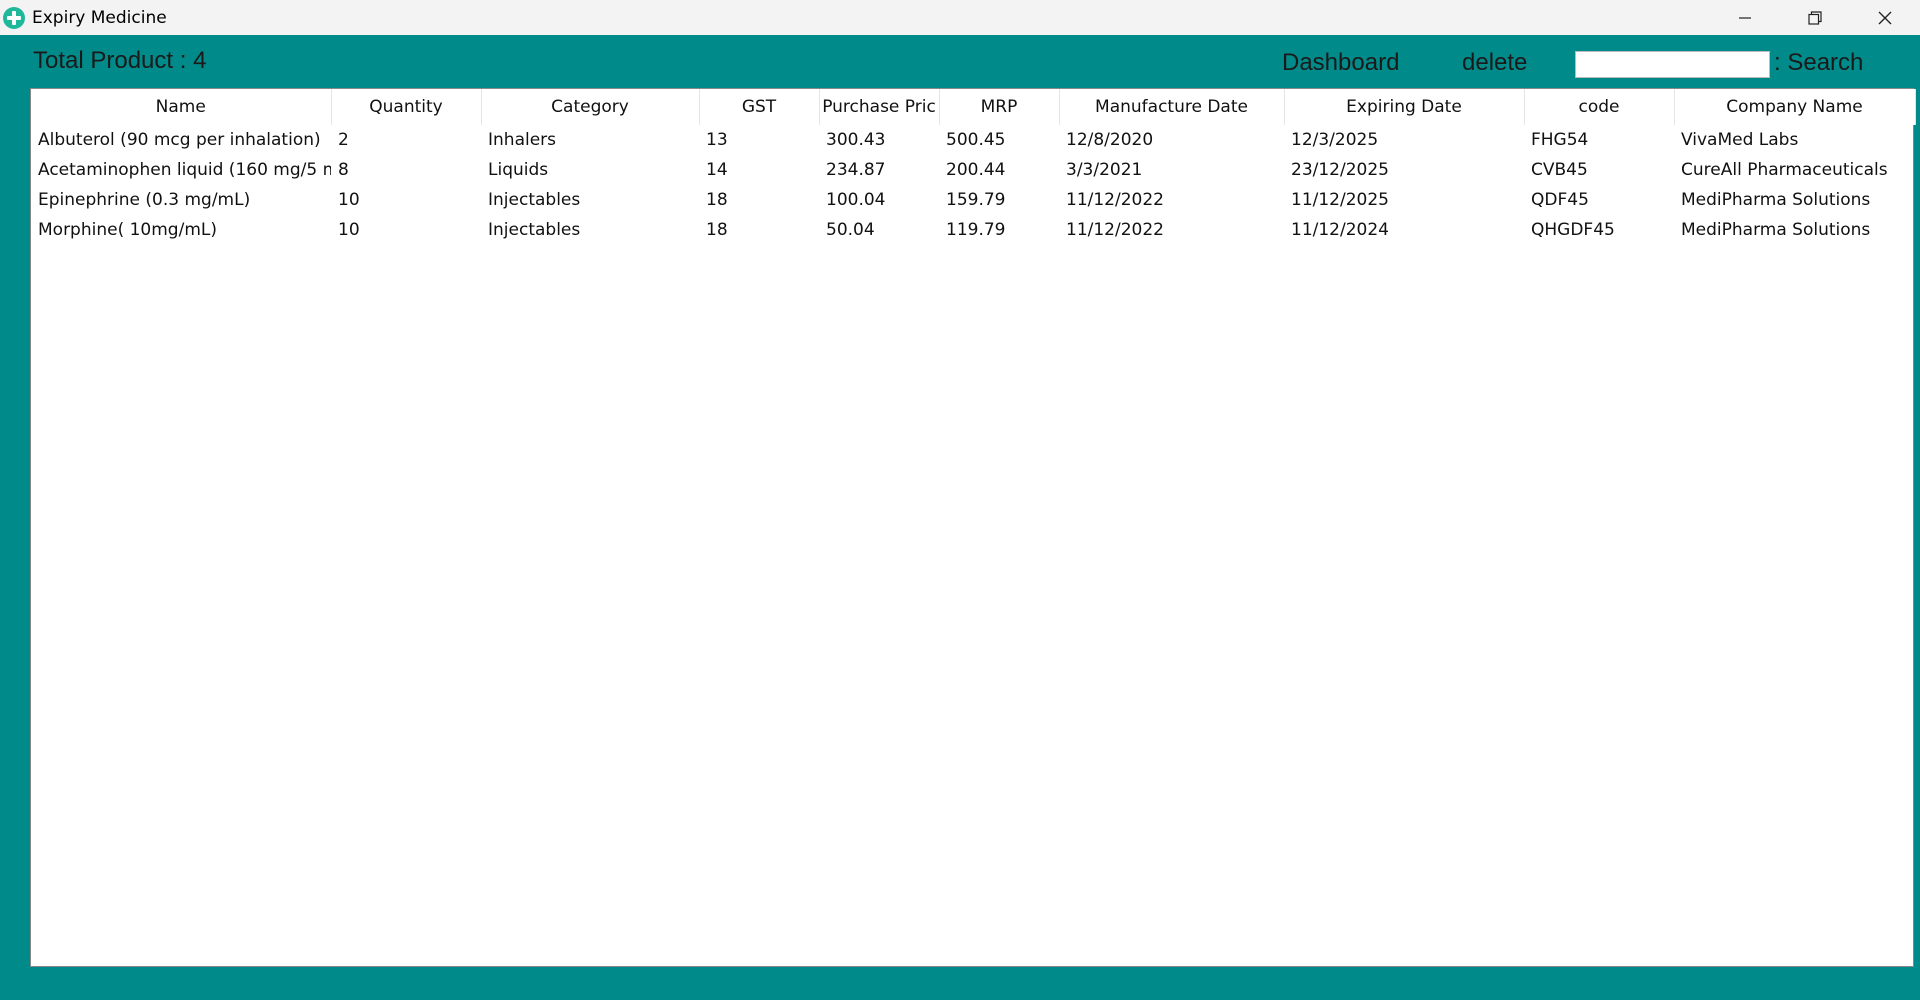 The height and width of the screenshot is (1000, 1920). Describe the element at coordinates (856, 200) in the screenshot. I see `table-cell: 100.04` at that location.